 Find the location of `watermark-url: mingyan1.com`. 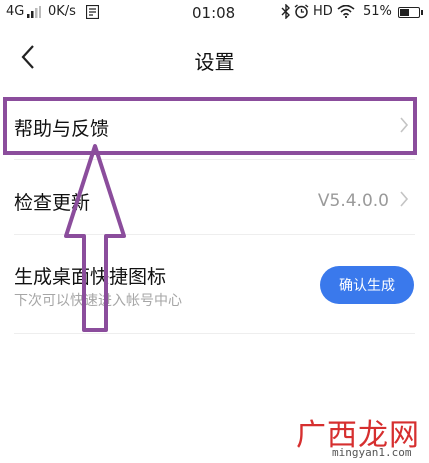

watermark-url: mingyan1.com is located at coordinates (372, 452).